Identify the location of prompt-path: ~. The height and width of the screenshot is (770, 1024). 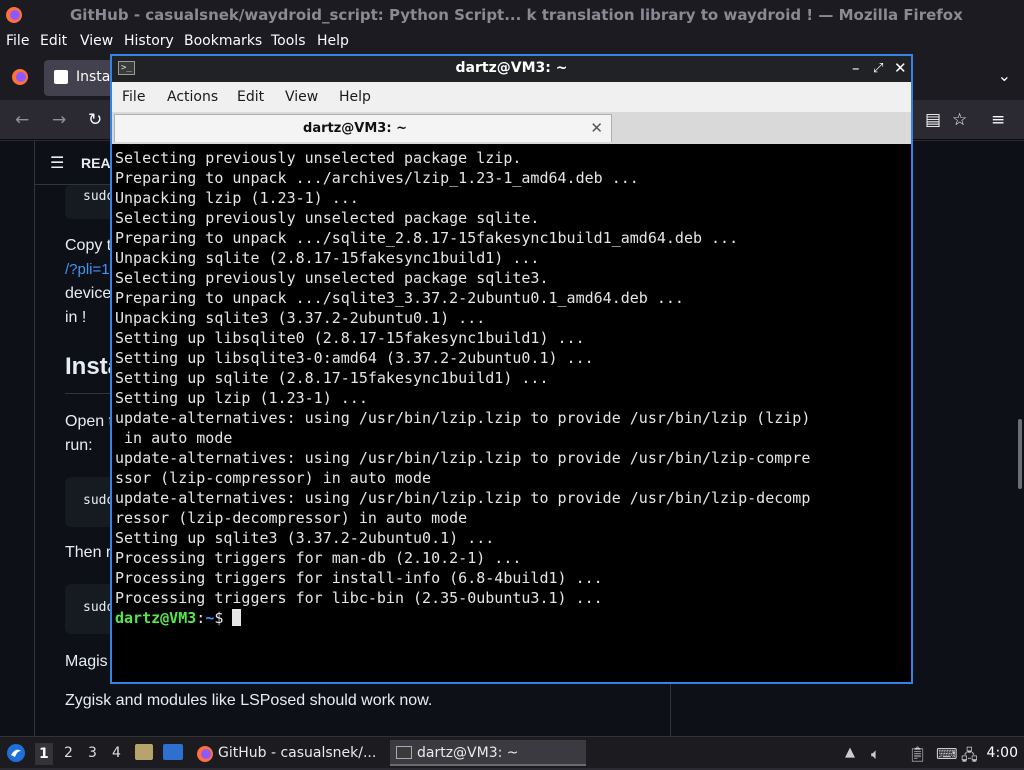
(210, 618).